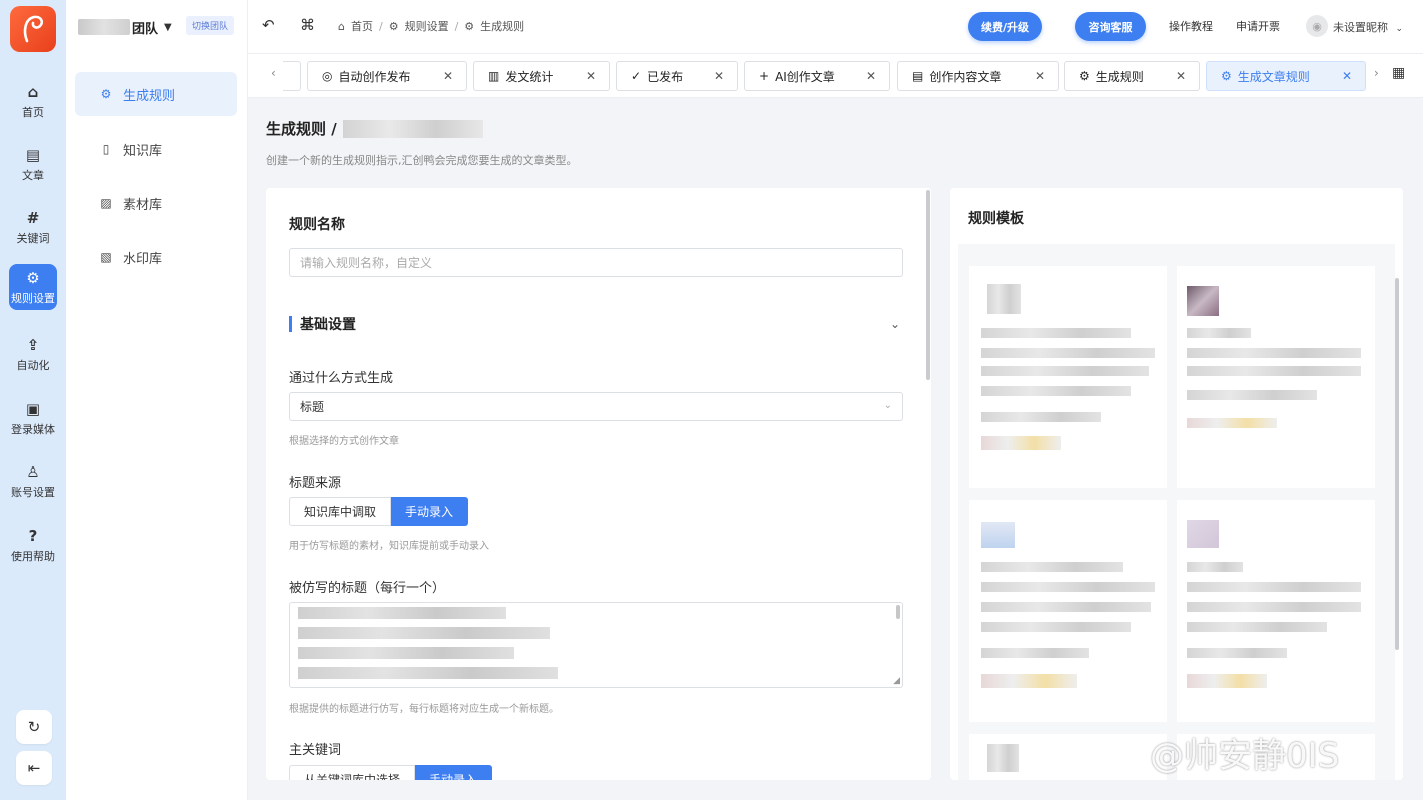 The height and width of the screenshot is (800, 1423). I want to click on customer-support-button: 咨询客服, so click(1110, 26).